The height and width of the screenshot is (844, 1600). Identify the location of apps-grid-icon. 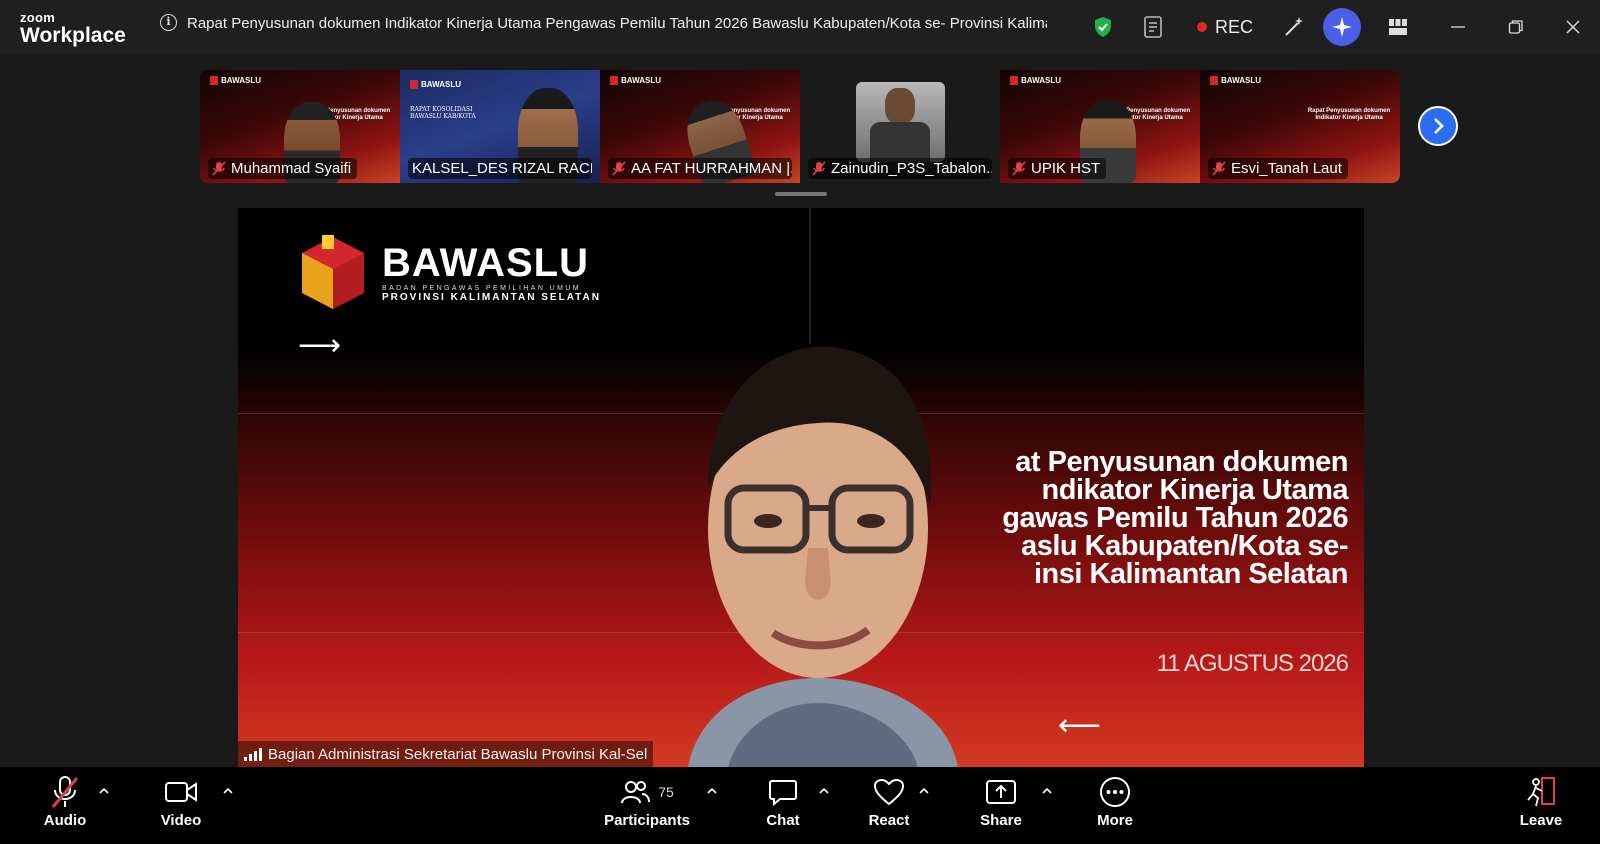
(1398, 27).